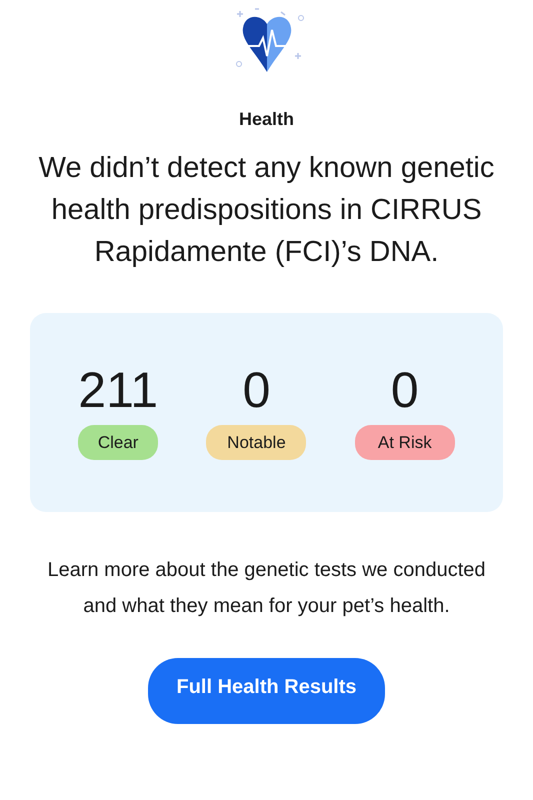  I want to click on status-label: At Risk, so click(404, 442).